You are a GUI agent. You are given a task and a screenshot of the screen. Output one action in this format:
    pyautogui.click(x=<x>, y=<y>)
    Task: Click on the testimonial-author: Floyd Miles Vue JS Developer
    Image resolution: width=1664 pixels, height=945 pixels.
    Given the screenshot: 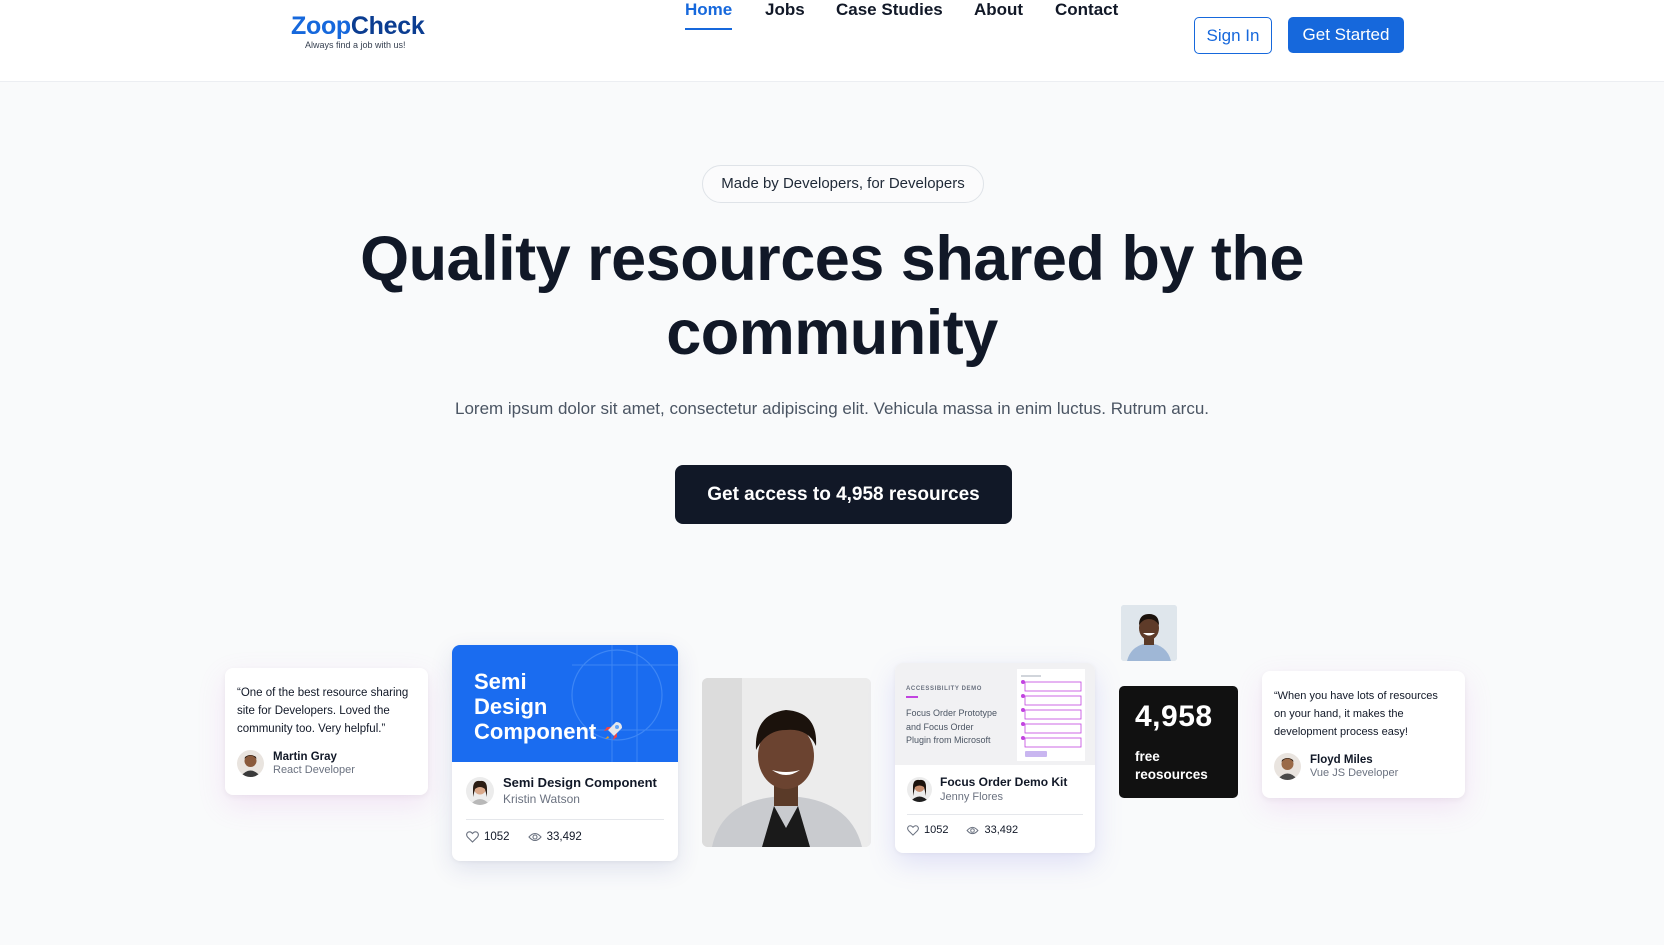 What is the action you would take?
    pyautogui.click(x=1363, y=766)
    